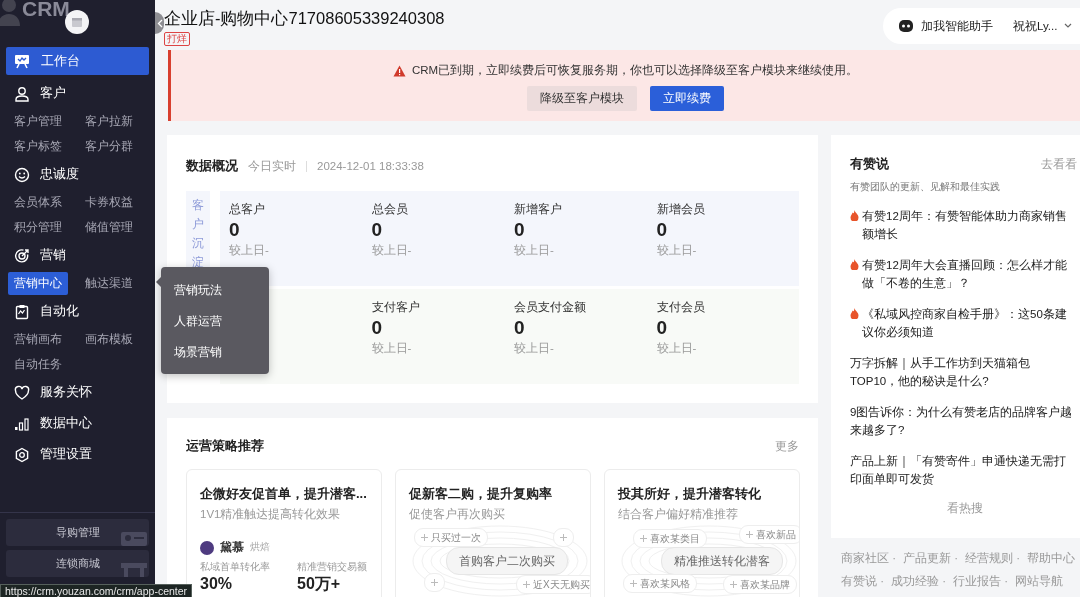 The width and height of the screenshot is (1080, 597). What do you see at coordinates (38, 146) in the screenshot?
I see `nav-item: 客户标签` at bounding box center [38, 146].